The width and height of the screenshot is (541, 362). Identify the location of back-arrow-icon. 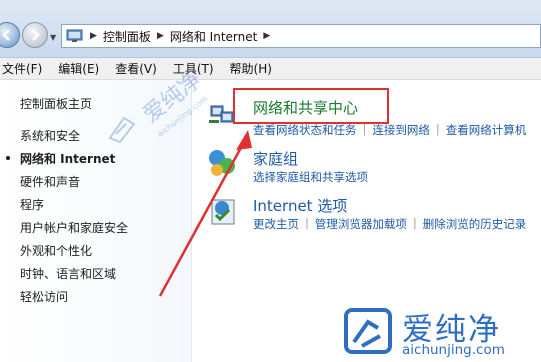
(6, 35).